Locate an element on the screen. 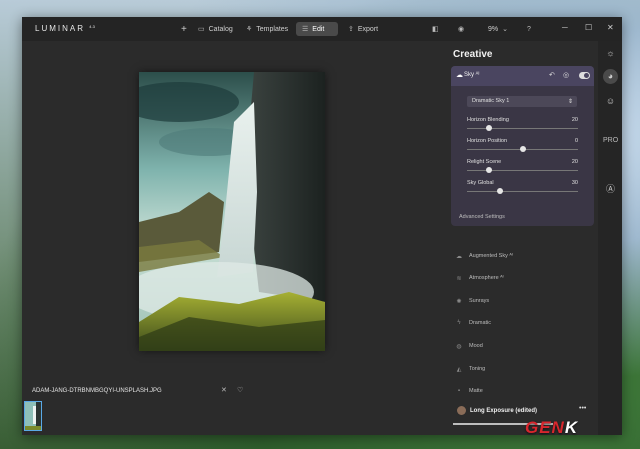  preset-avatar is located at coordinates (461, 410).